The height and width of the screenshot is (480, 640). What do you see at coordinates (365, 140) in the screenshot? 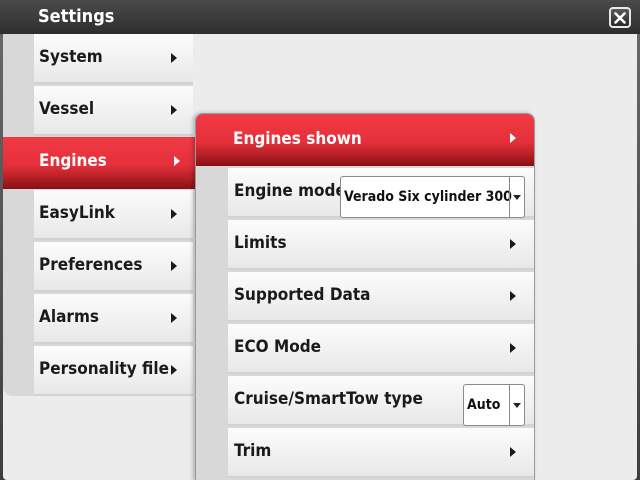
I see `submenu-item-engines-shown: Engines shown` at bounding box center [365, 140].